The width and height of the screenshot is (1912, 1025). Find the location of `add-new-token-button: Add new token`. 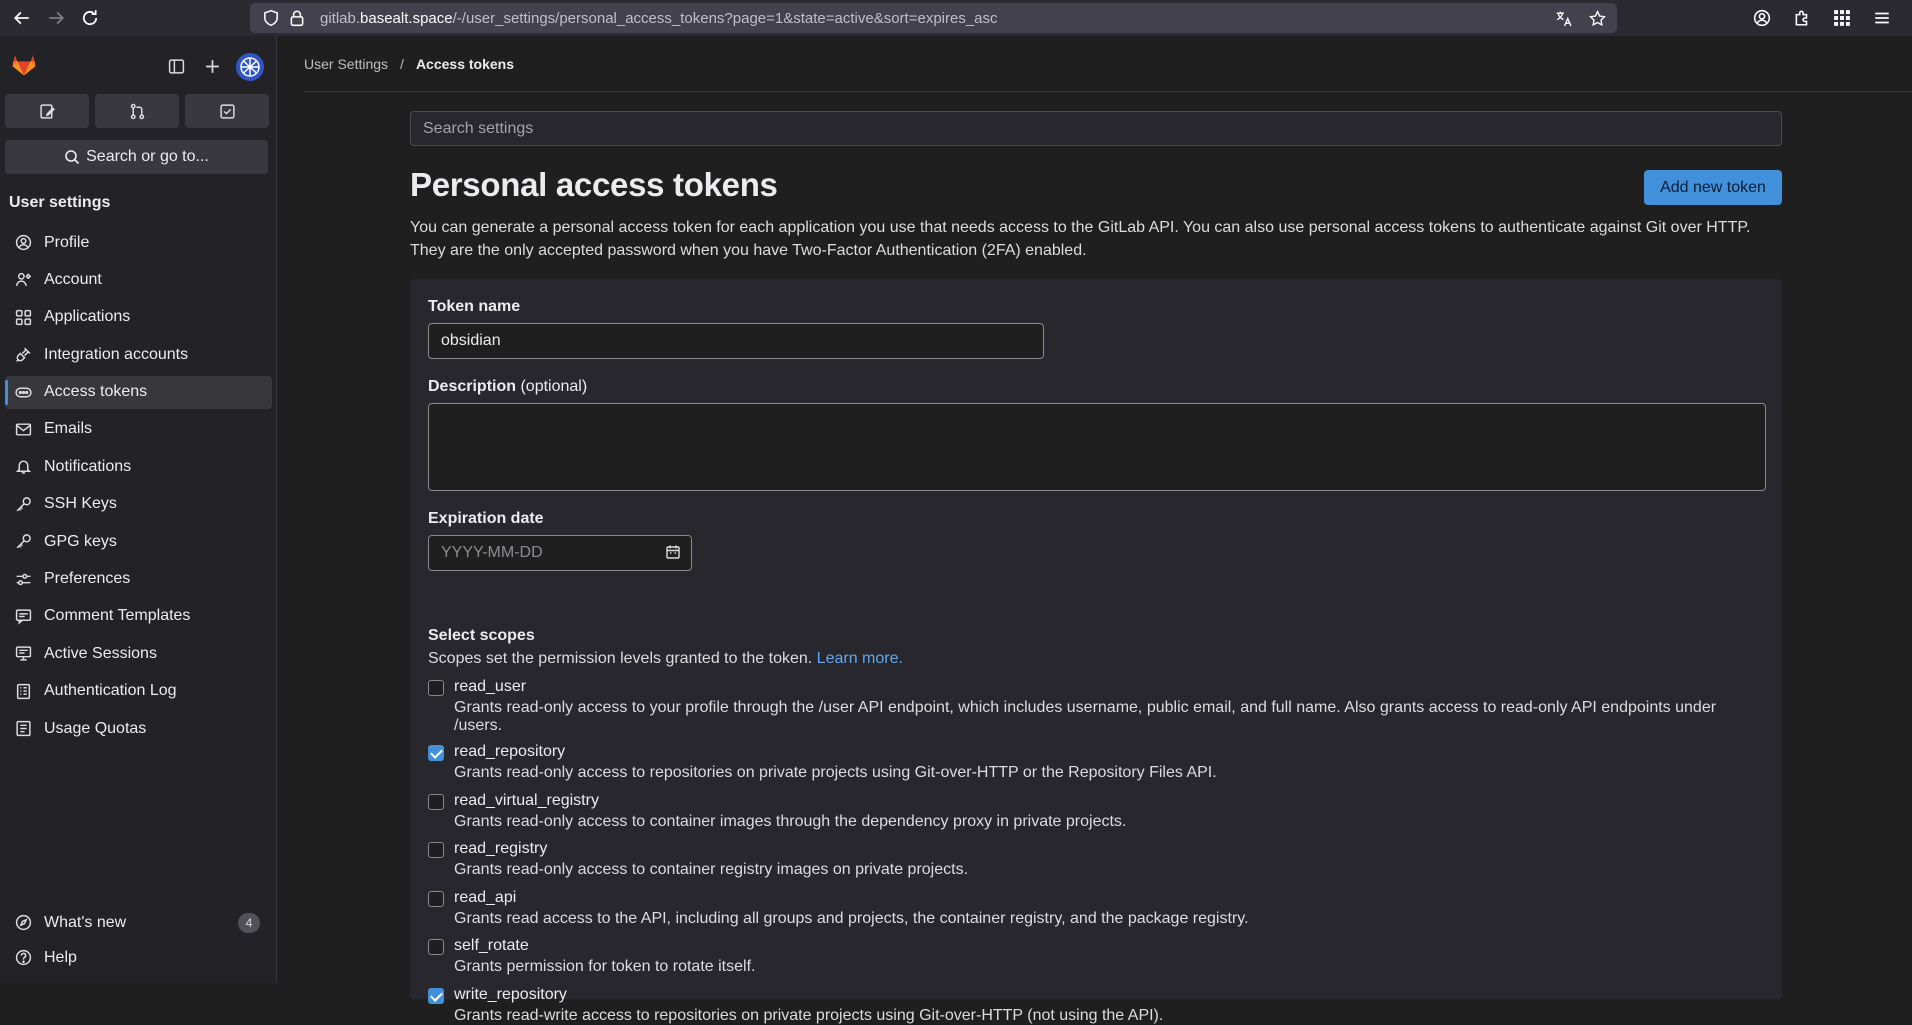

add-new-token-button: Add new token is located at coordinates (1713, 187).